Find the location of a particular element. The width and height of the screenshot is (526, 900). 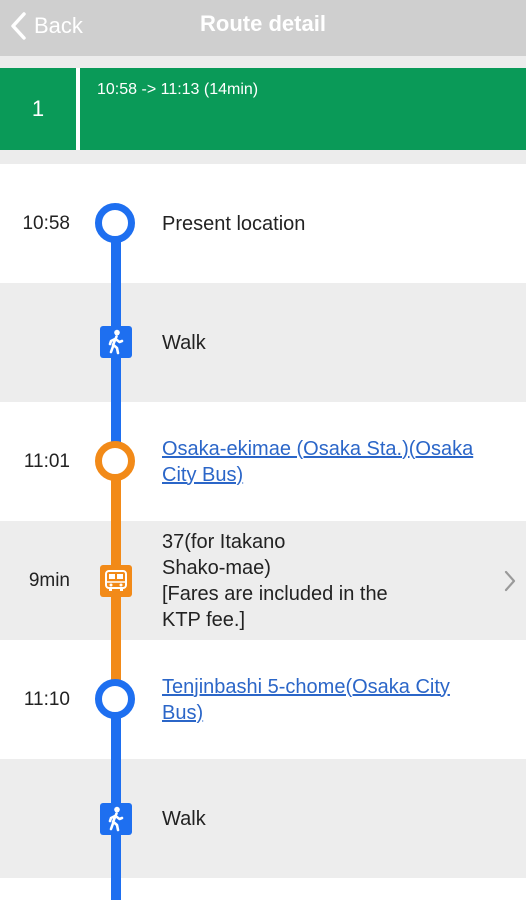

route-number: 1 is located at coordinates (38, 108).